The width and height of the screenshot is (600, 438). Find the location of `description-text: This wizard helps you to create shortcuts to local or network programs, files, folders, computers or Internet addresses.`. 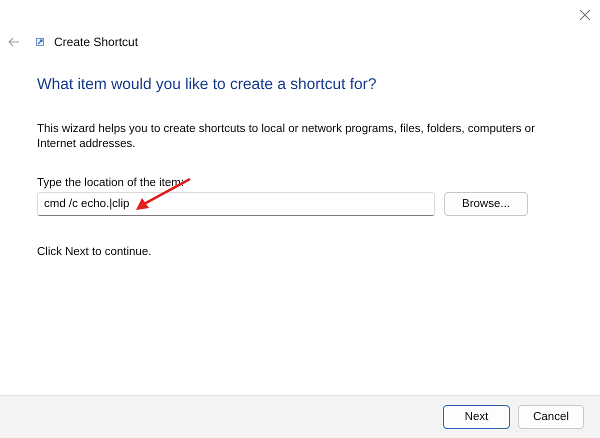

description-text: This wizard helps you to create shortcuts to local or network programs, files, folders, computers or Internet addresses. is located at coordinates (286, 137).